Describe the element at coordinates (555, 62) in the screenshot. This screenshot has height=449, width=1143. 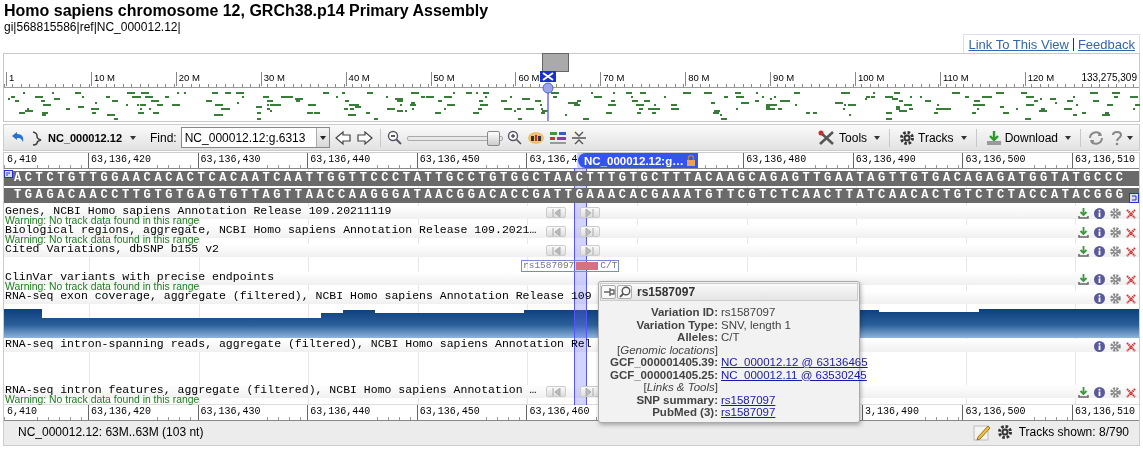
I see `overview-handle` at that location.